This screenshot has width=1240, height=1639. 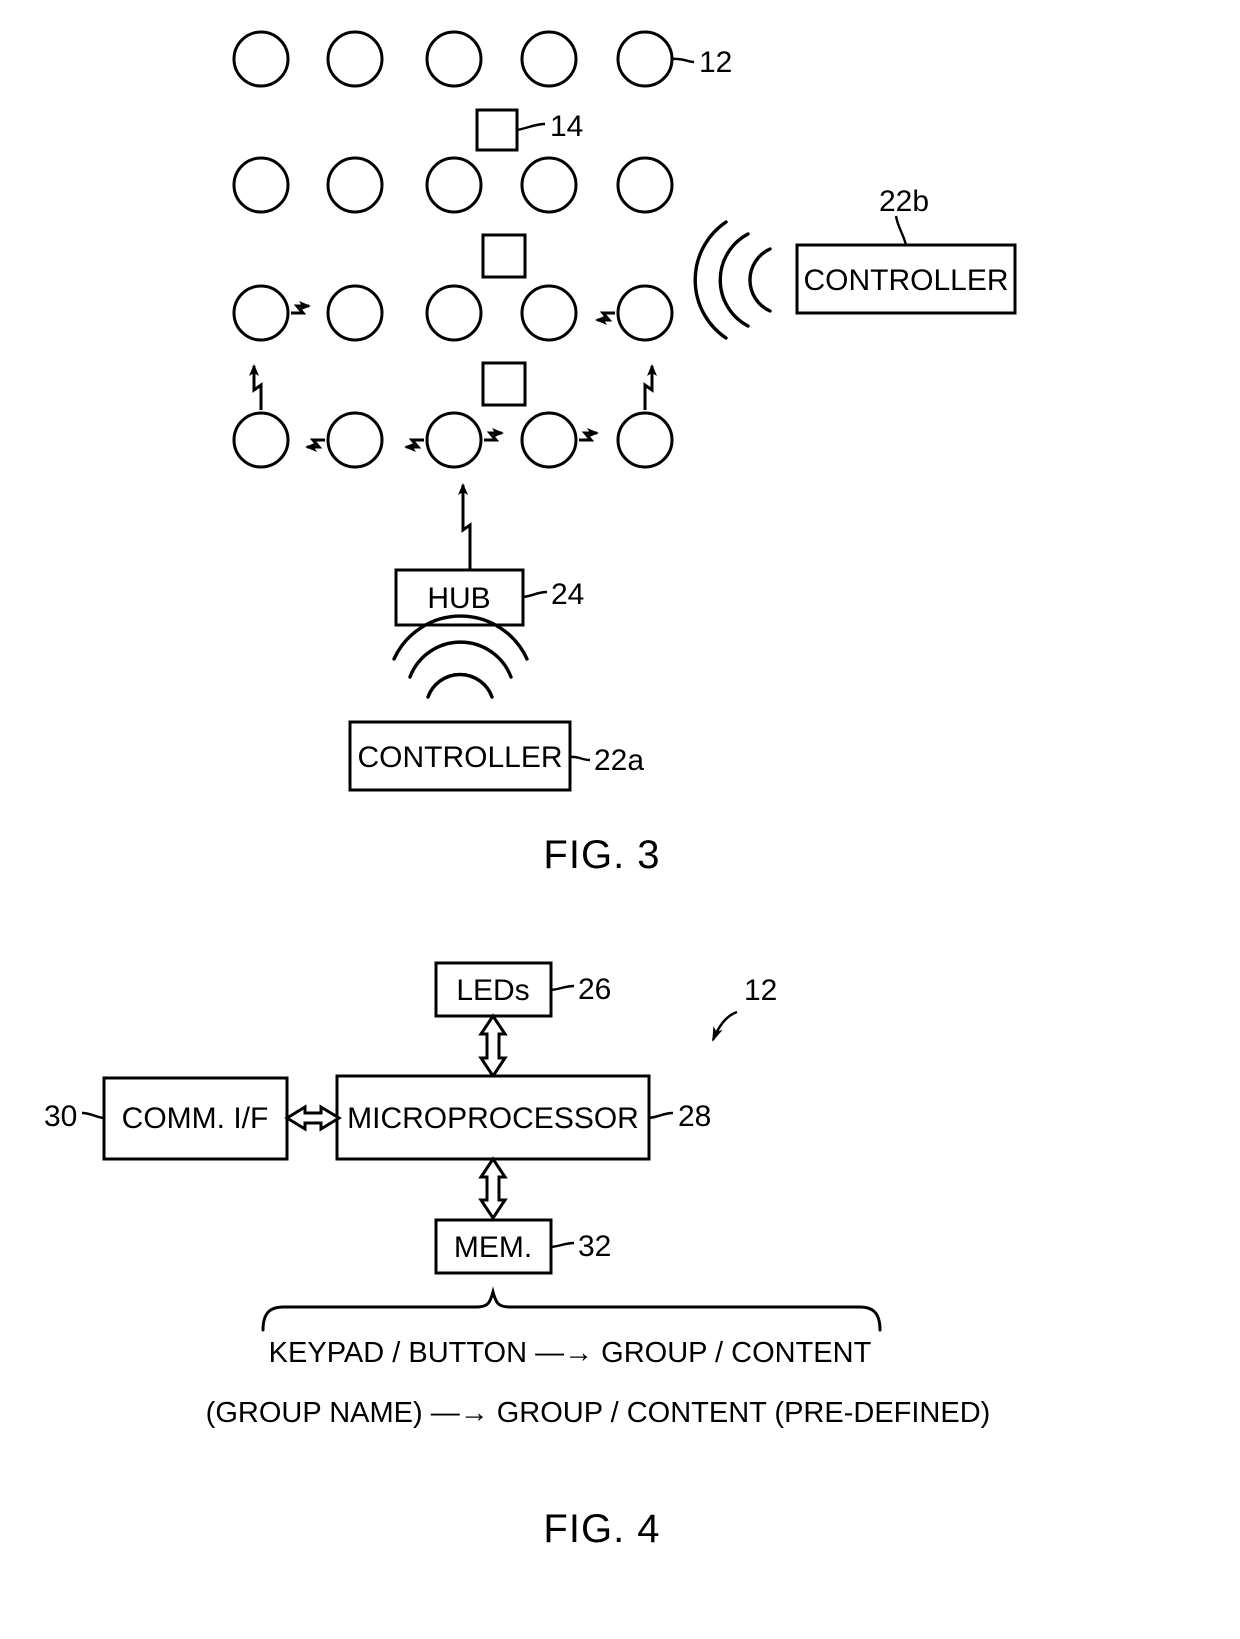 I want to click on leader-line-22b, so click(x=901, y=230).